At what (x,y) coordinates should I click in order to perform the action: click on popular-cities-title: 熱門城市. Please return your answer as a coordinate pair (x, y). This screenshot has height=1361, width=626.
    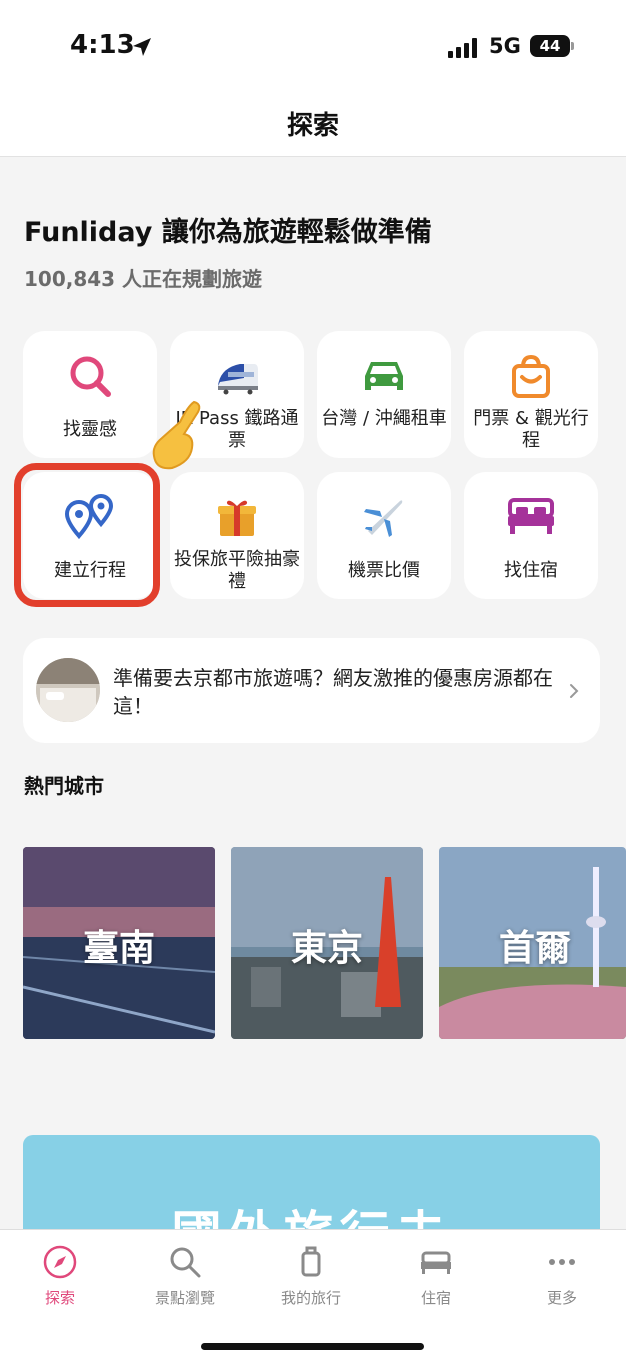
    Looking at the image, I should click on (64, 786).